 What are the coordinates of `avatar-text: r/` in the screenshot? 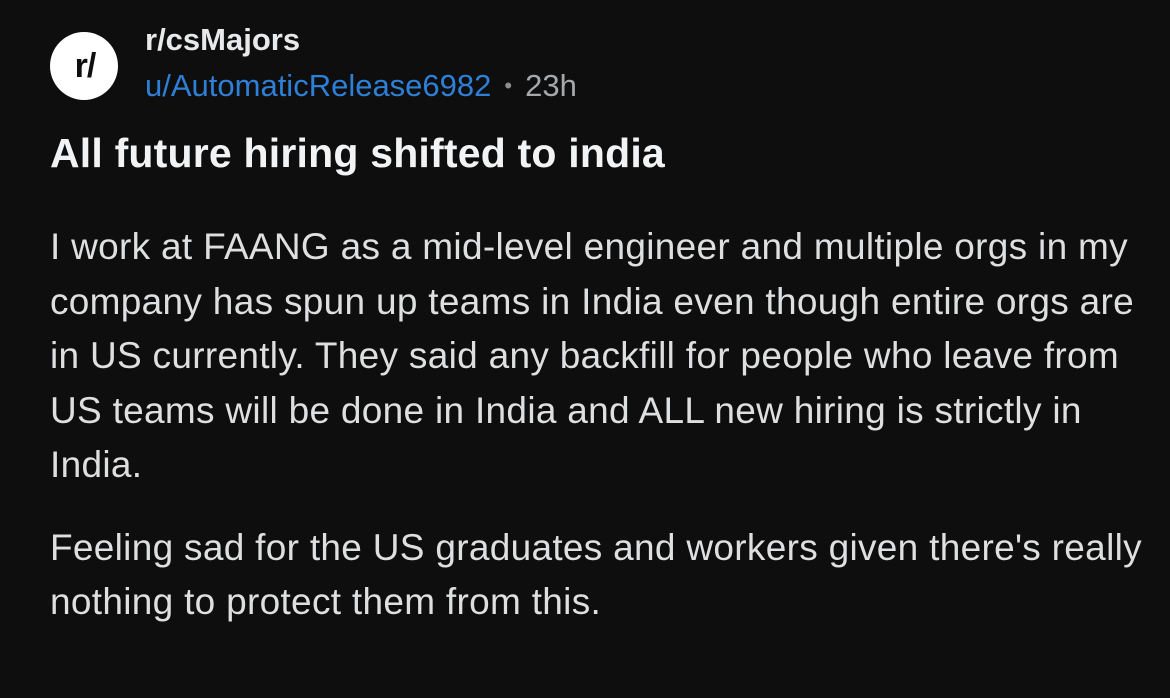 It's located at (85, 66).